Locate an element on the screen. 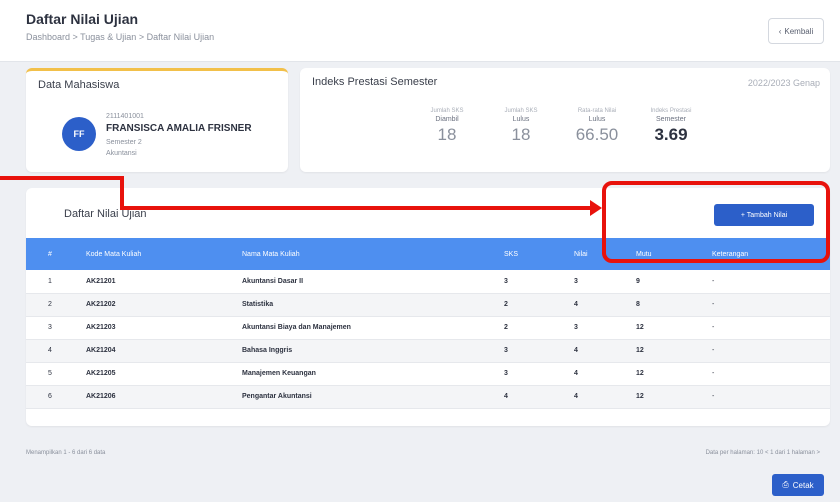  table-cell: AK21206 is located at coordinates (101, 396).